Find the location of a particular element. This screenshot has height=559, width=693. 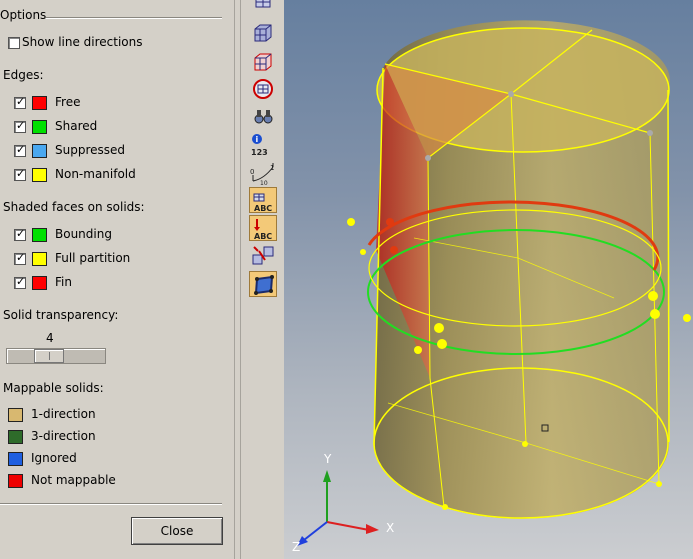

toolbar-button-target-mesh is located at coordinates (263, 89).